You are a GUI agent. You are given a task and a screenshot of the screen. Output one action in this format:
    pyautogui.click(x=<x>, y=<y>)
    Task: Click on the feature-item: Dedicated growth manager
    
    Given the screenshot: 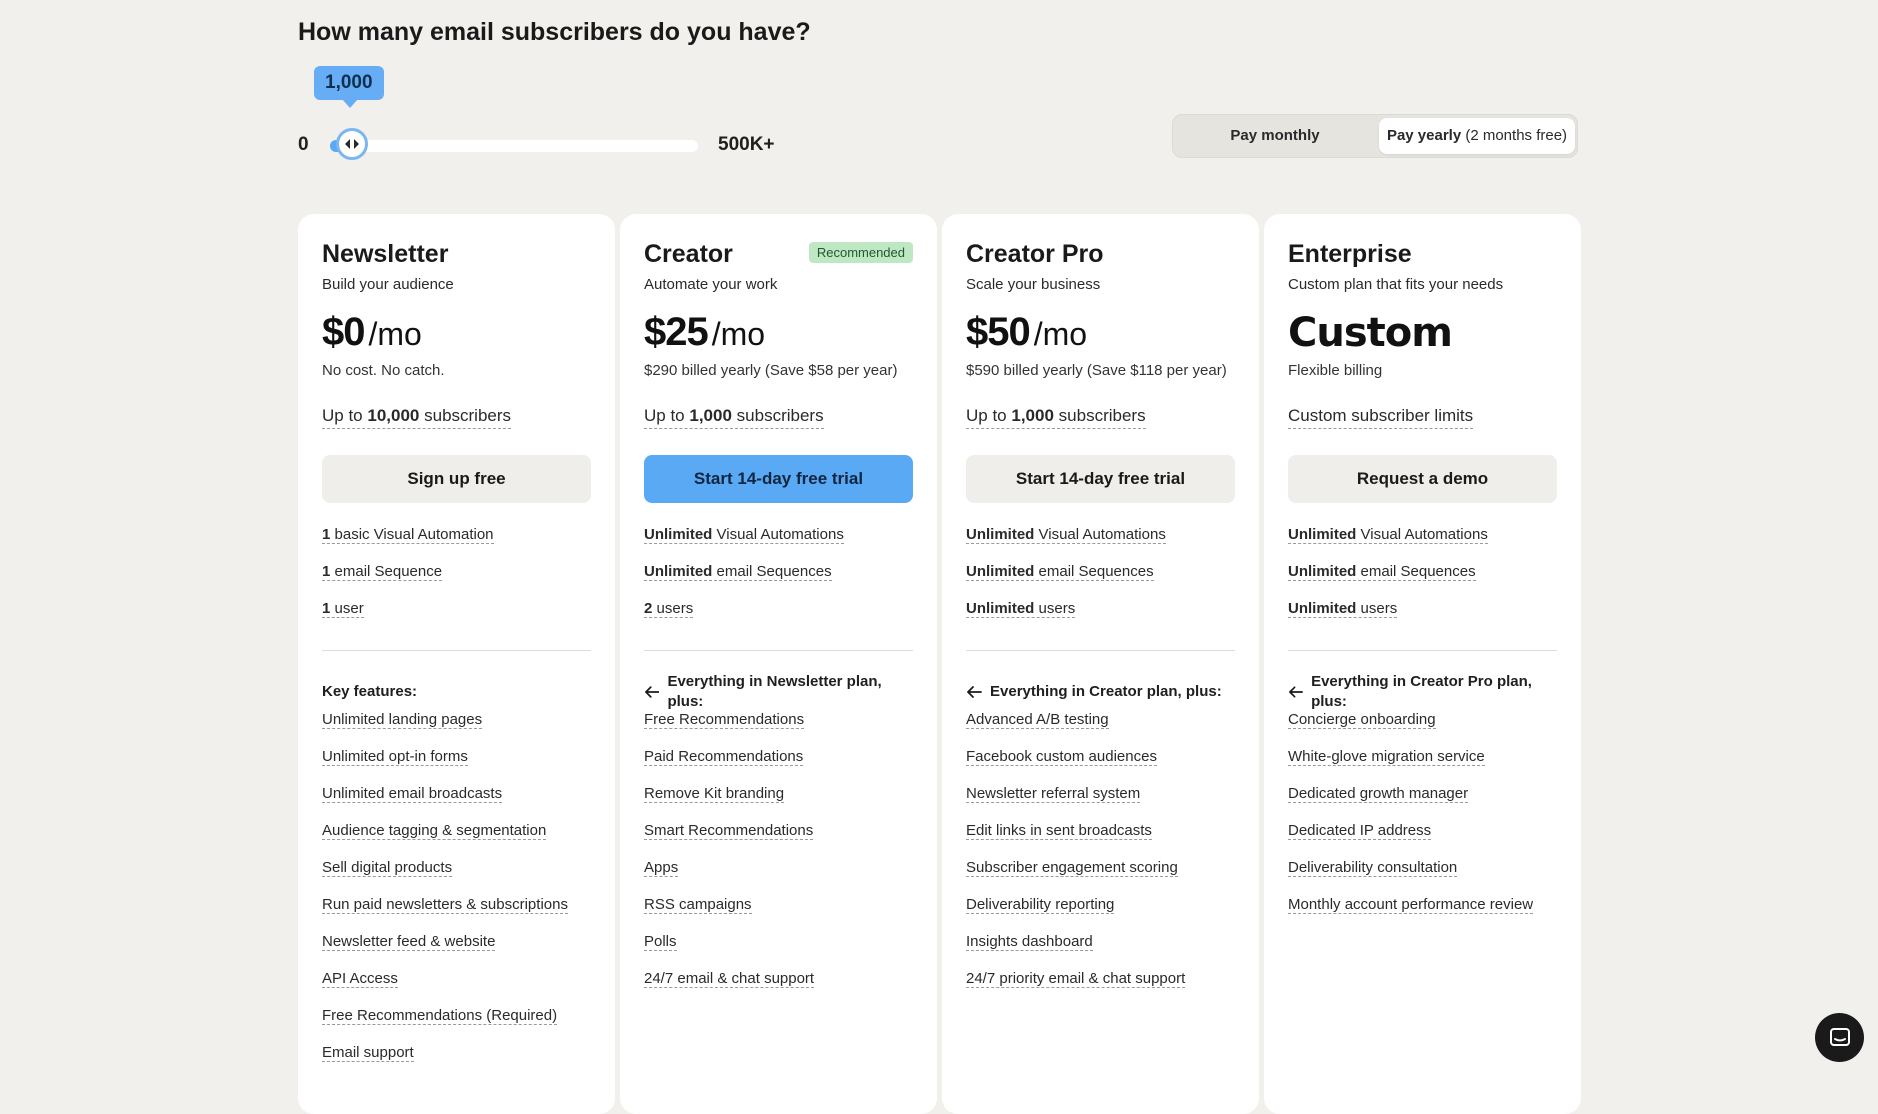 What is the action you would take?
    pyautogui.click(x=1422, y=802)
    